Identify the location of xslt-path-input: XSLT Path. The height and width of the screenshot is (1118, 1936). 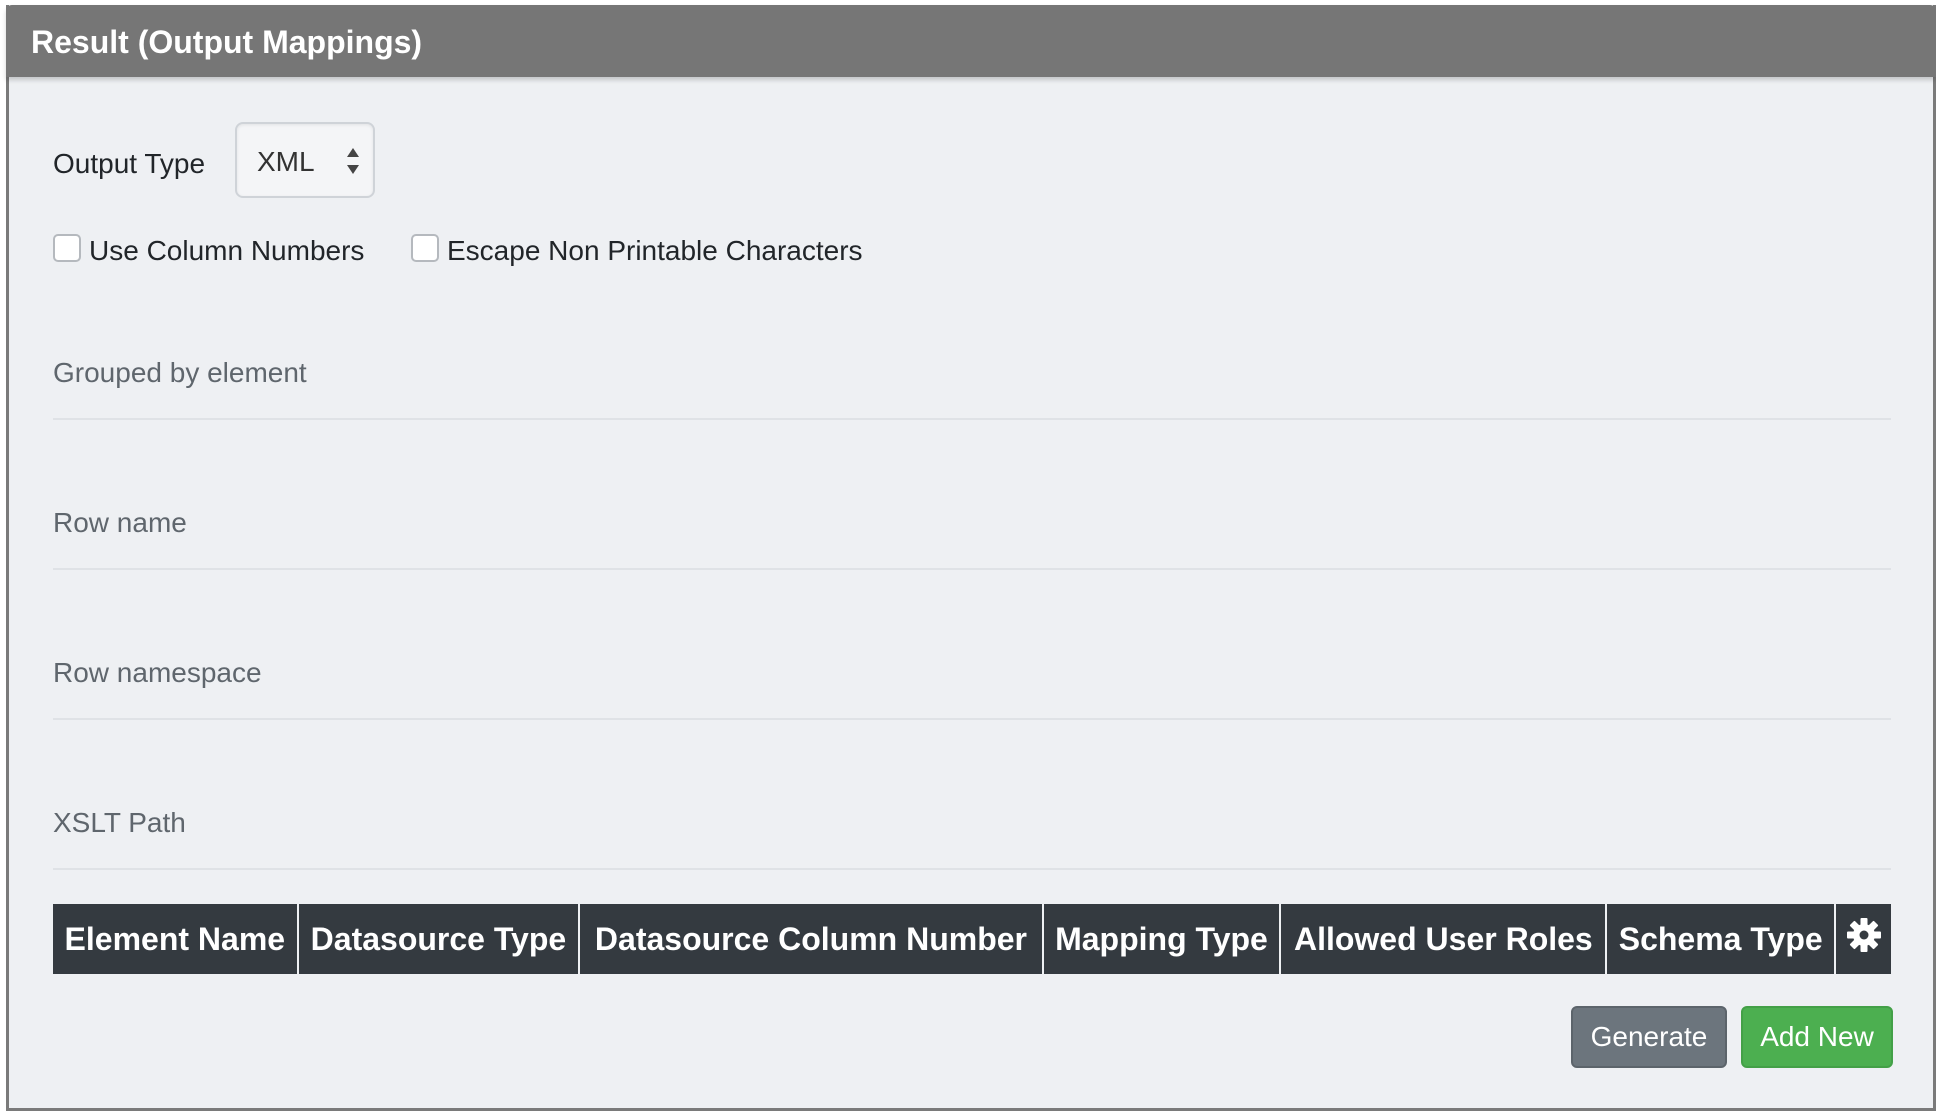
(119, 823).